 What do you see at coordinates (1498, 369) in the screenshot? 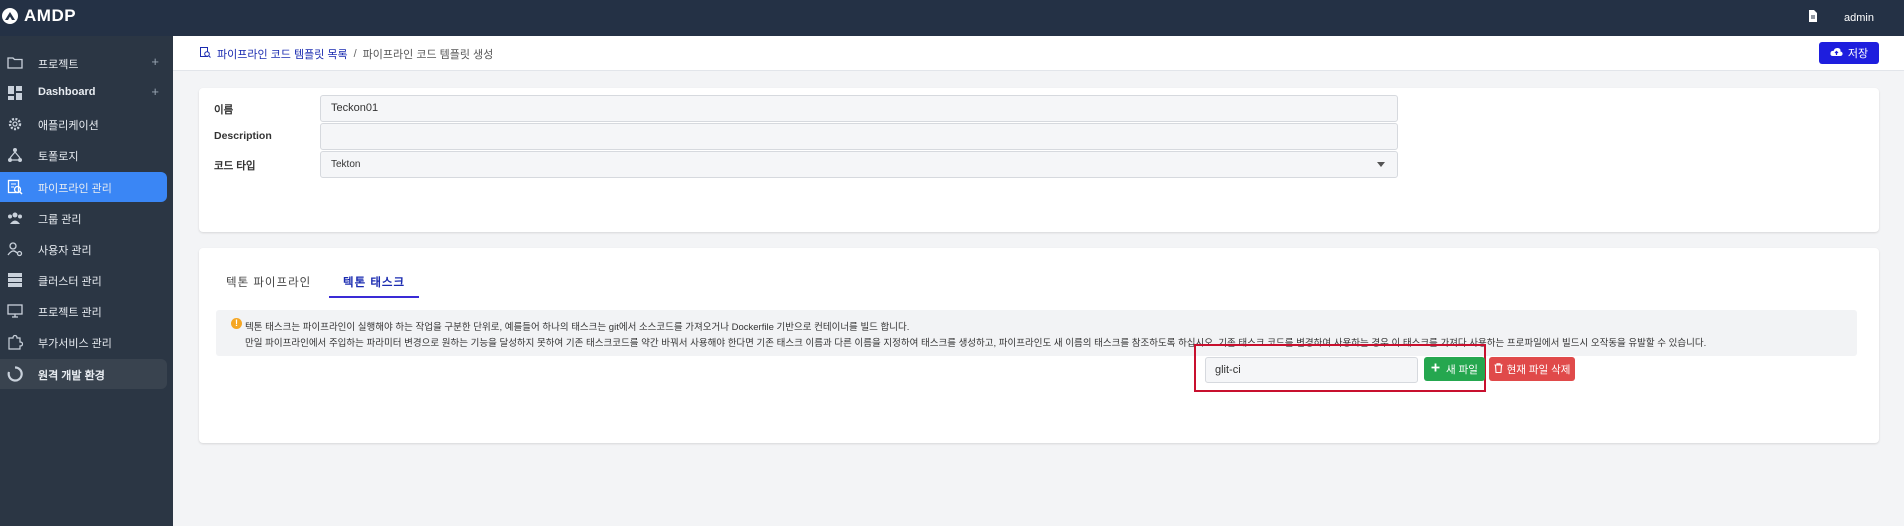
I see `trash-icon` at bounding box center [1498, 369].